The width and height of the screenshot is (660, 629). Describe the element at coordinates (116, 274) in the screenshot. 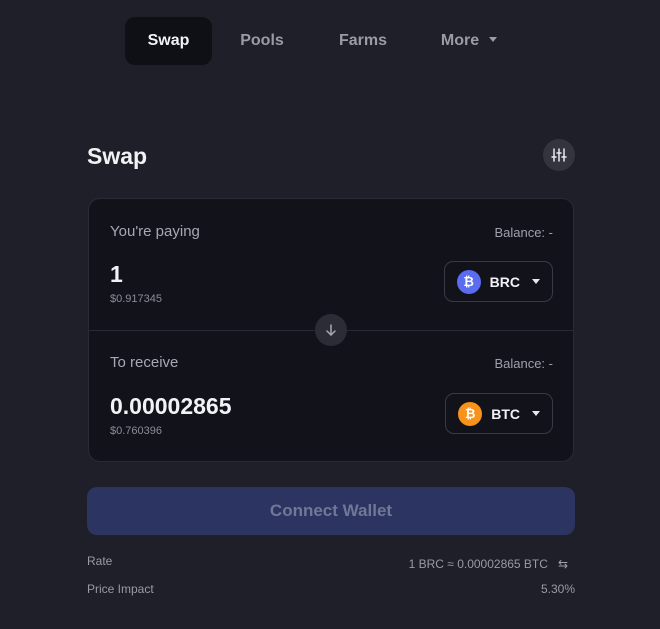

I see `pay-amount-input: 1` at that location.